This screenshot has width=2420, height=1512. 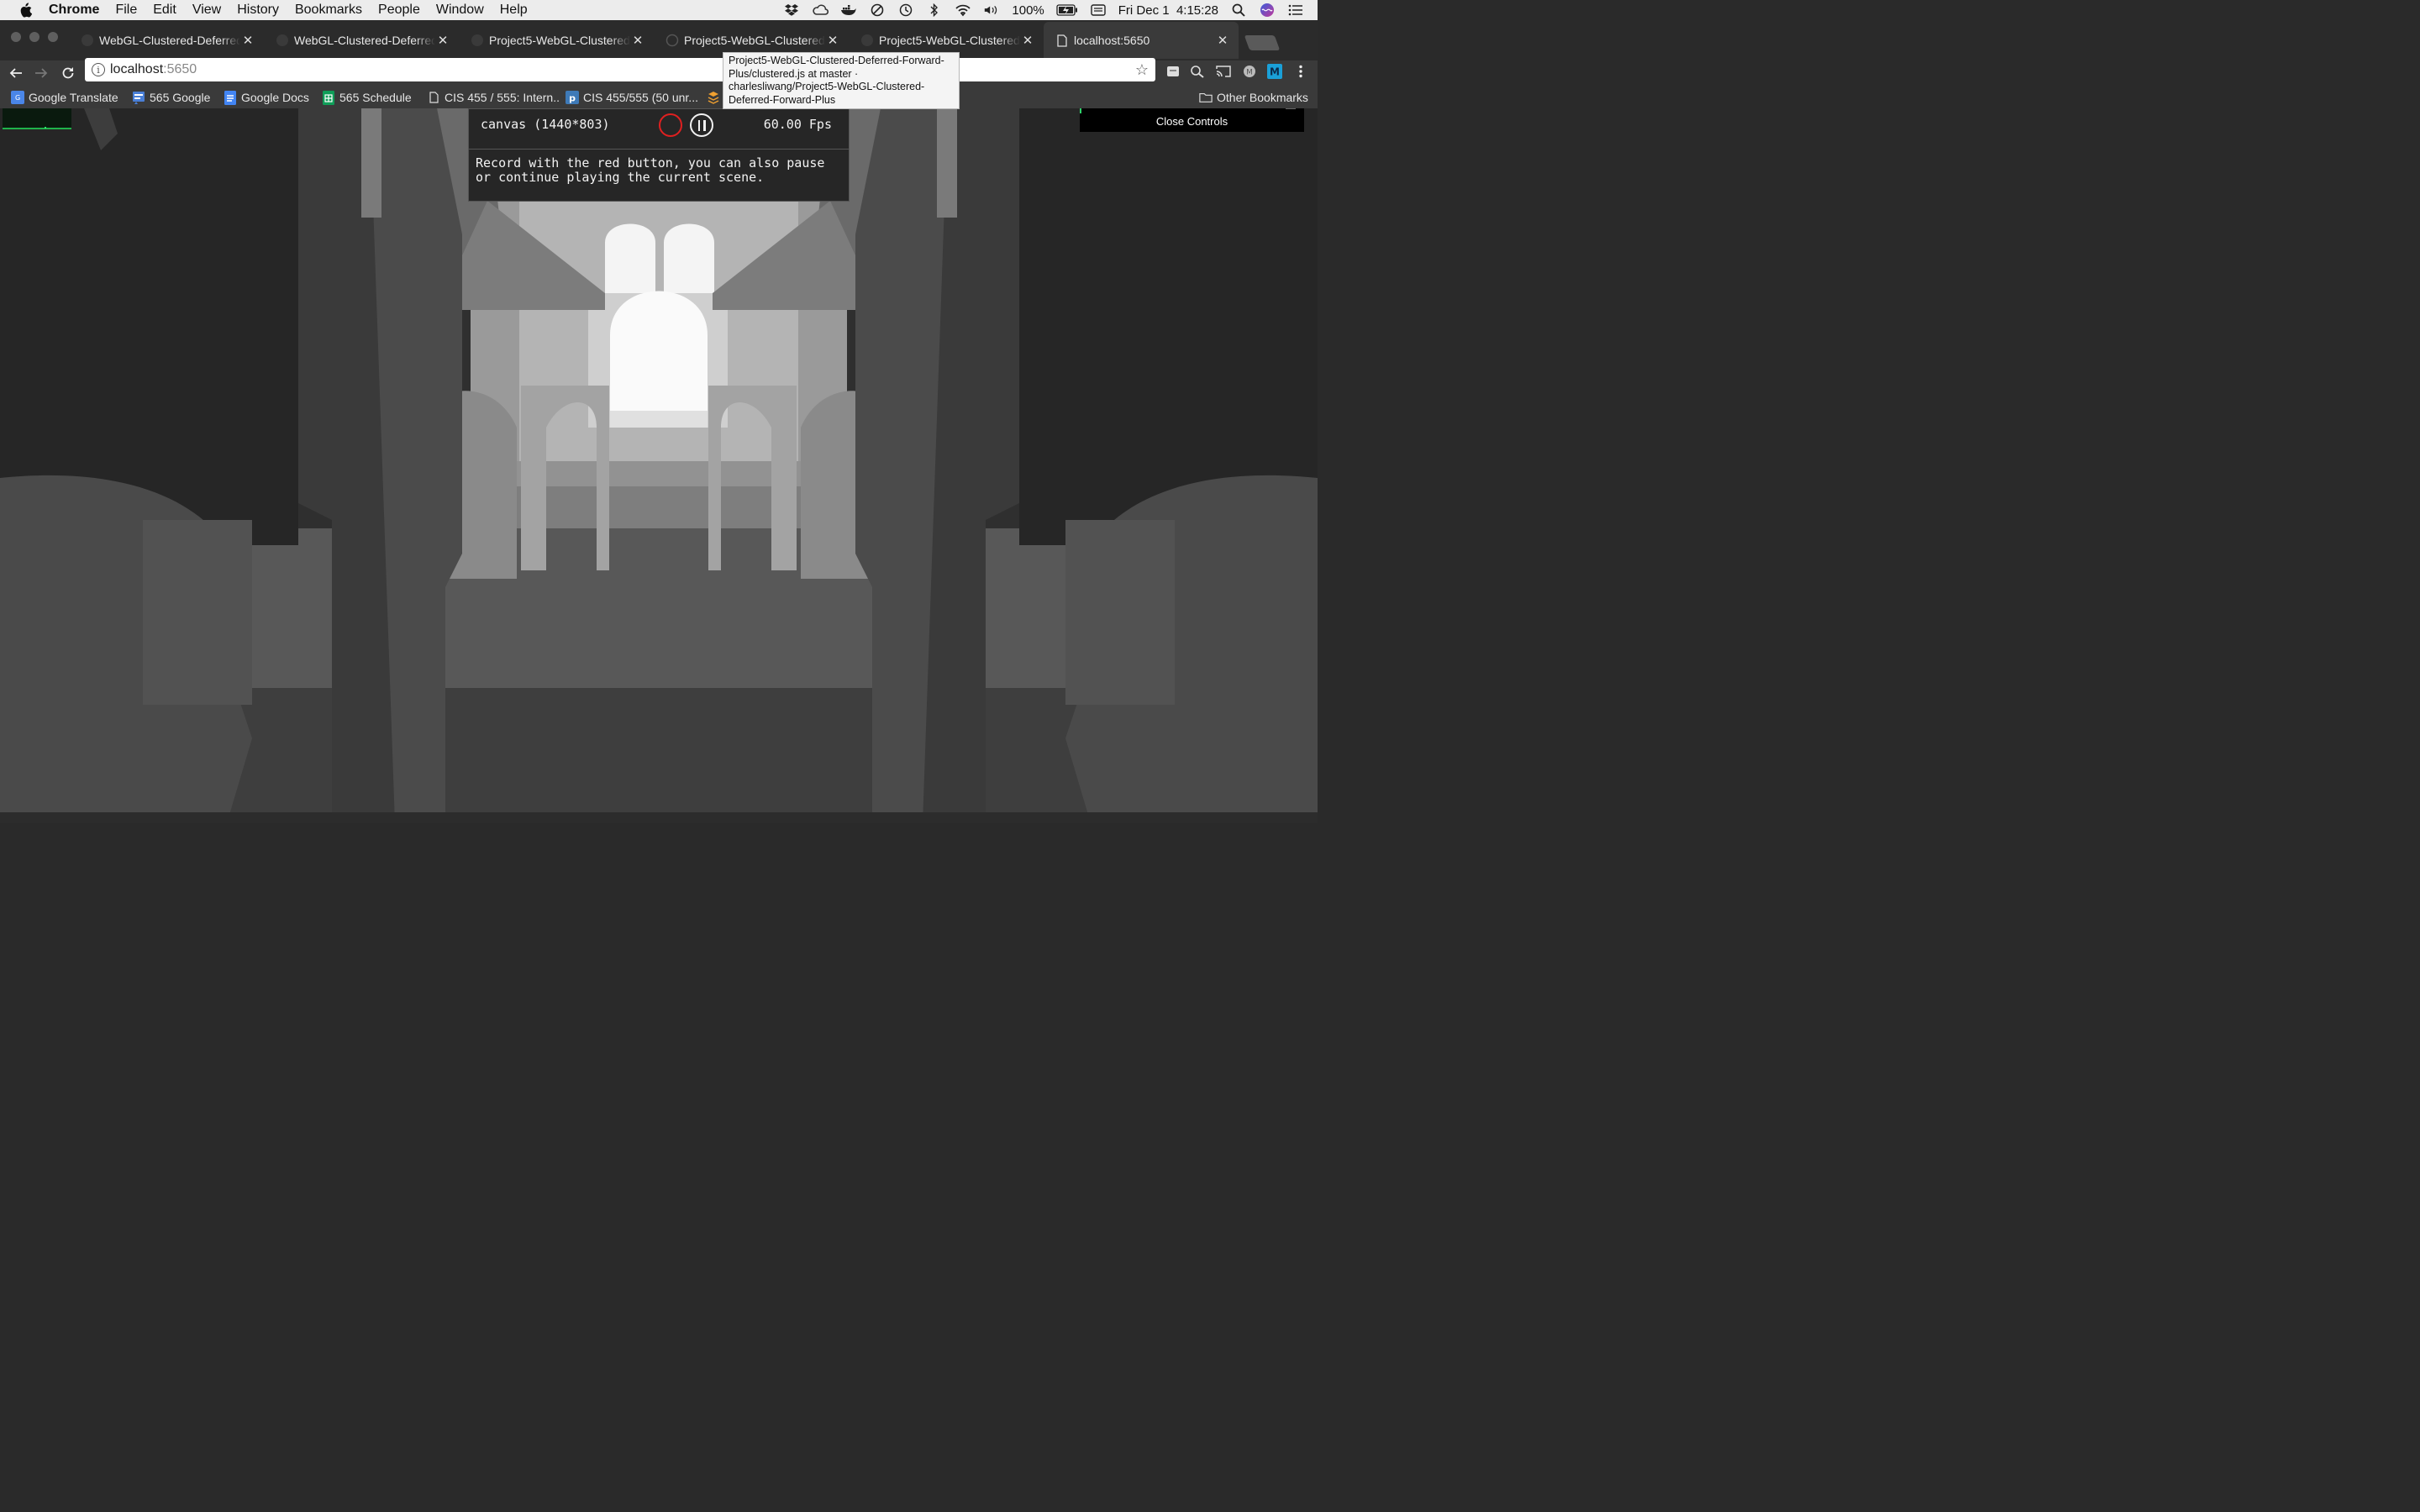 I want to click on status-area: 100% Fri Dec 1 4:15:28, so click(x=1043, y=10).